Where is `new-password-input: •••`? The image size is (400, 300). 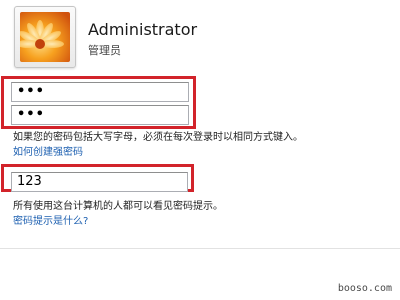
new-password-input: ••• is located at coordinates (100, 92).